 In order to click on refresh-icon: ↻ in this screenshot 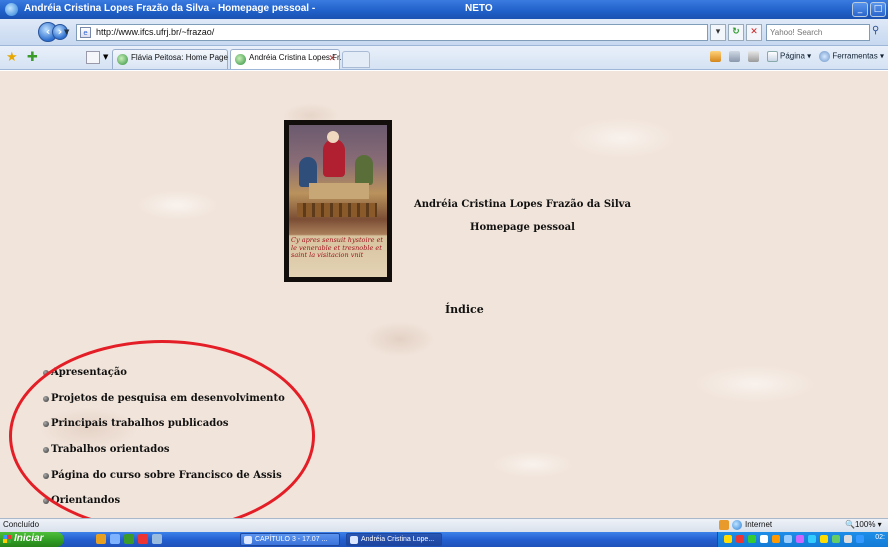, I will do `click(736, 32)`.